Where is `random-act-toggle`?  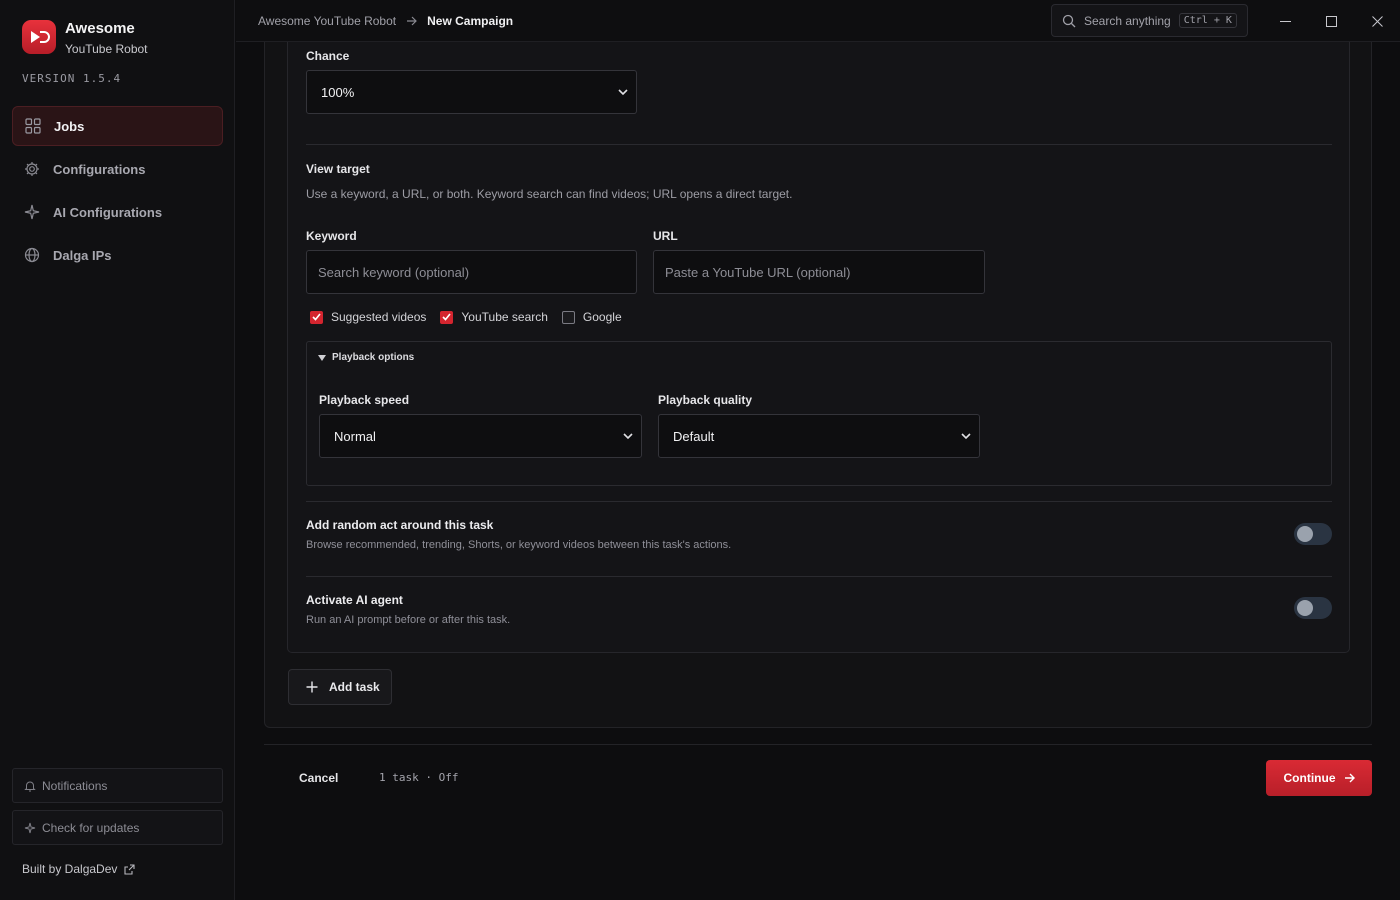 random-act-toggle is located at coordinates (1313, 534).